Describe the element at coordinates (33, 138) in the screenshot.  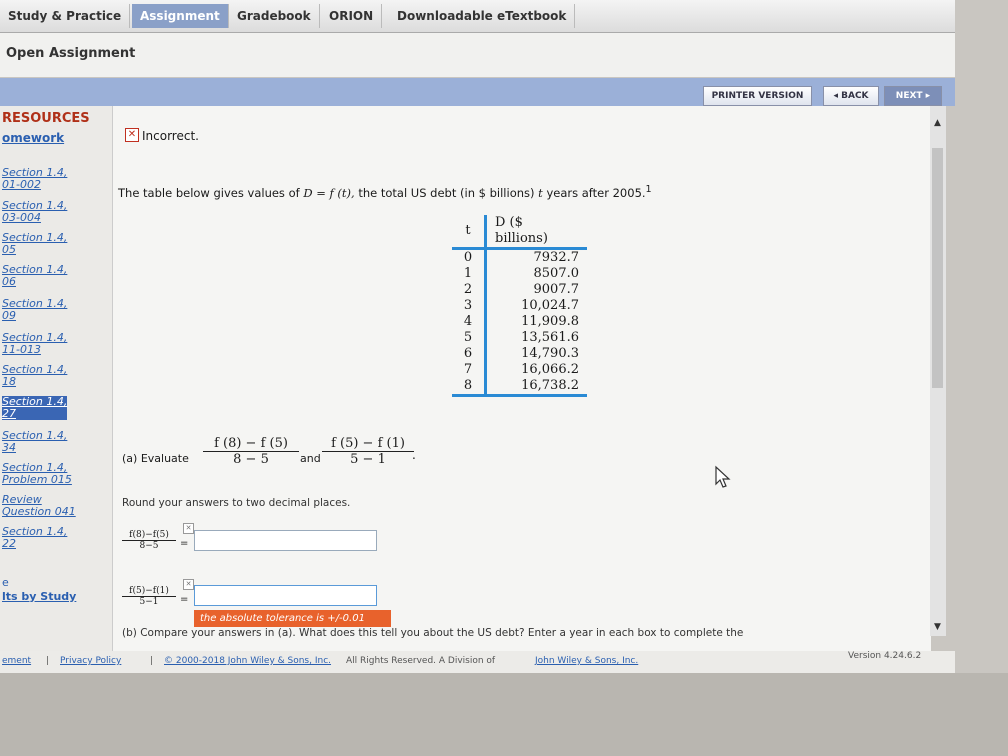
I see `sidebar-homework-link: omework` at that location.